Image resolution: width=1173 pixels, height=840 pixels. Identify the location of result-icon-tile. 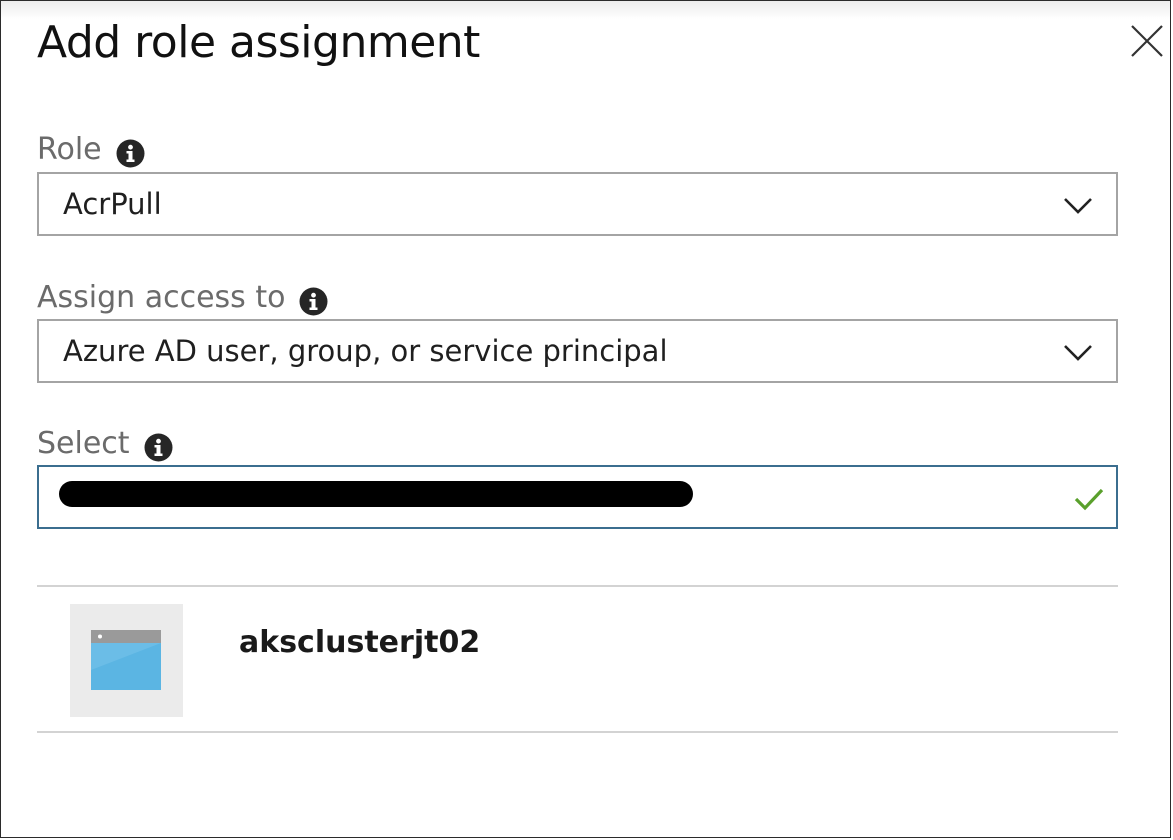
(126, 660).